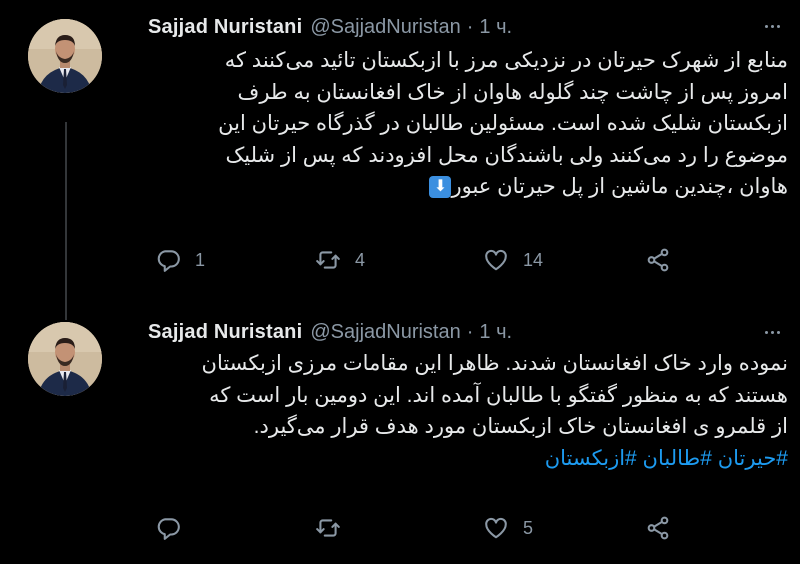  Describe the element at coordinates (508, 528) in the screenshot. I see `like-button: 5` at that location.